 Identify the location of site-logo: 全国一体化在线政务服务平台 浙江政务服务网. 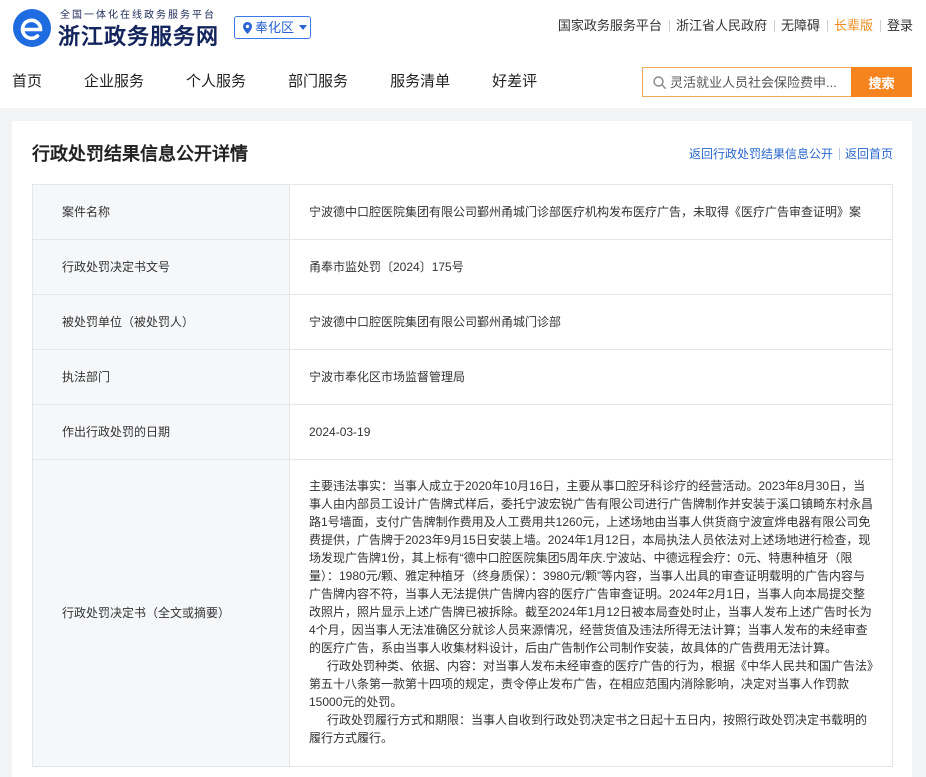
(117, 29).